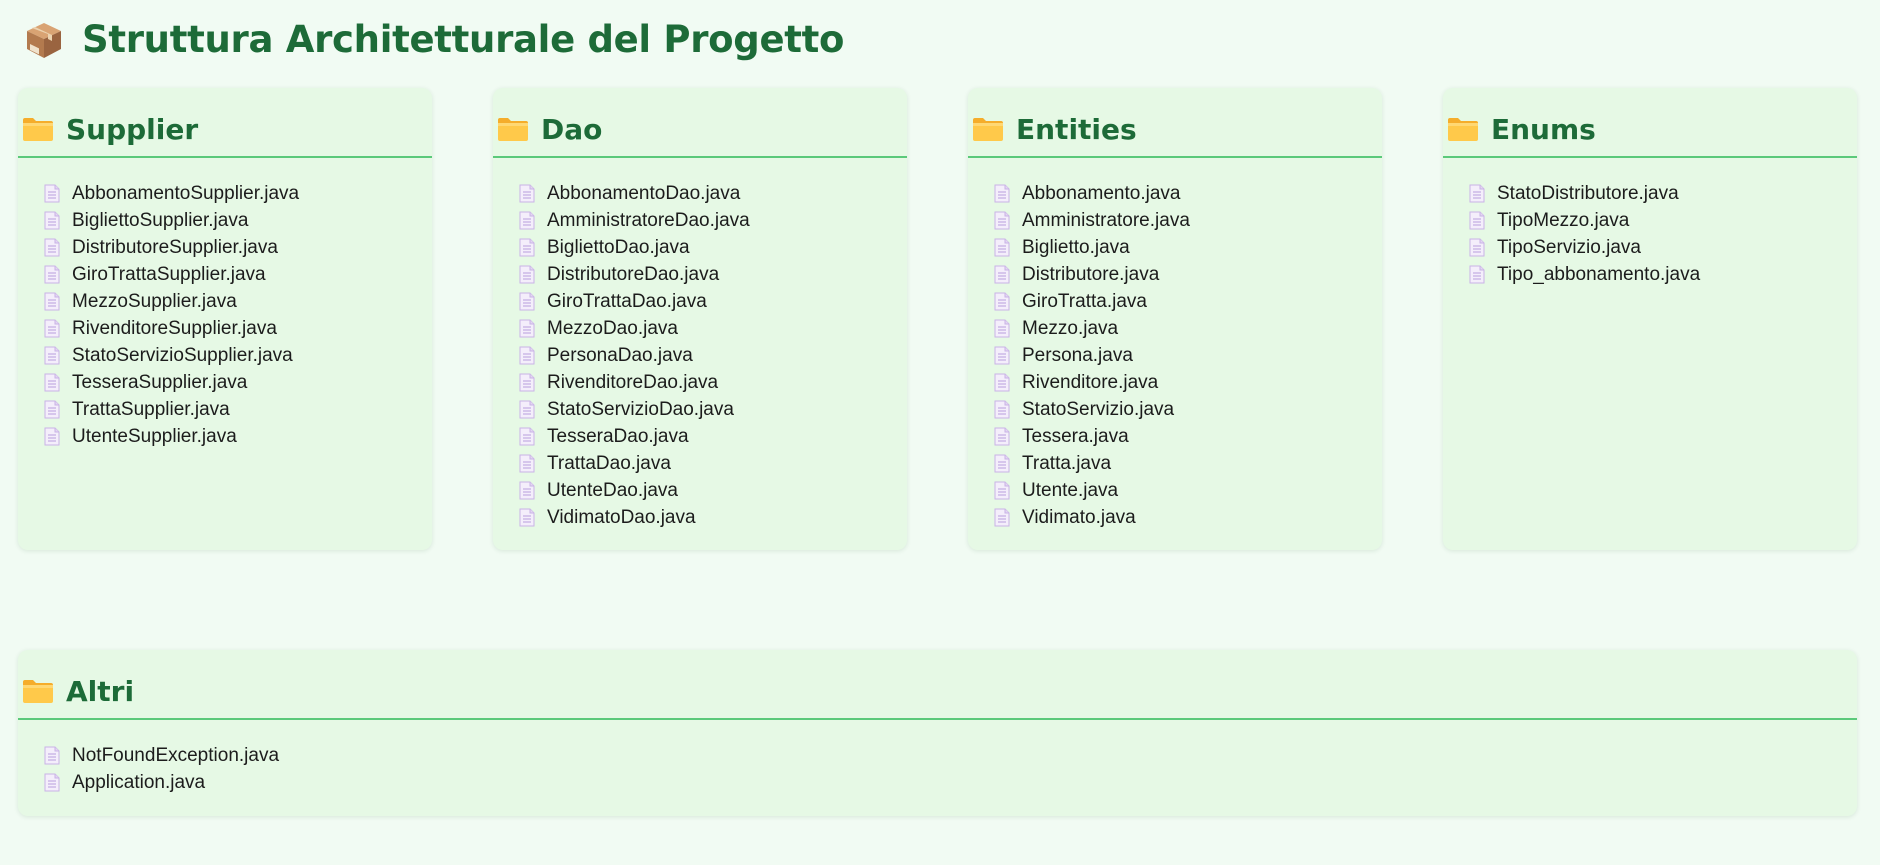 The image size is (1880, 865). What do you see at coordinates (1067, 463) in the screenshot?
I see `file-name: Tratta.java` at bounding box center [1067, 463].